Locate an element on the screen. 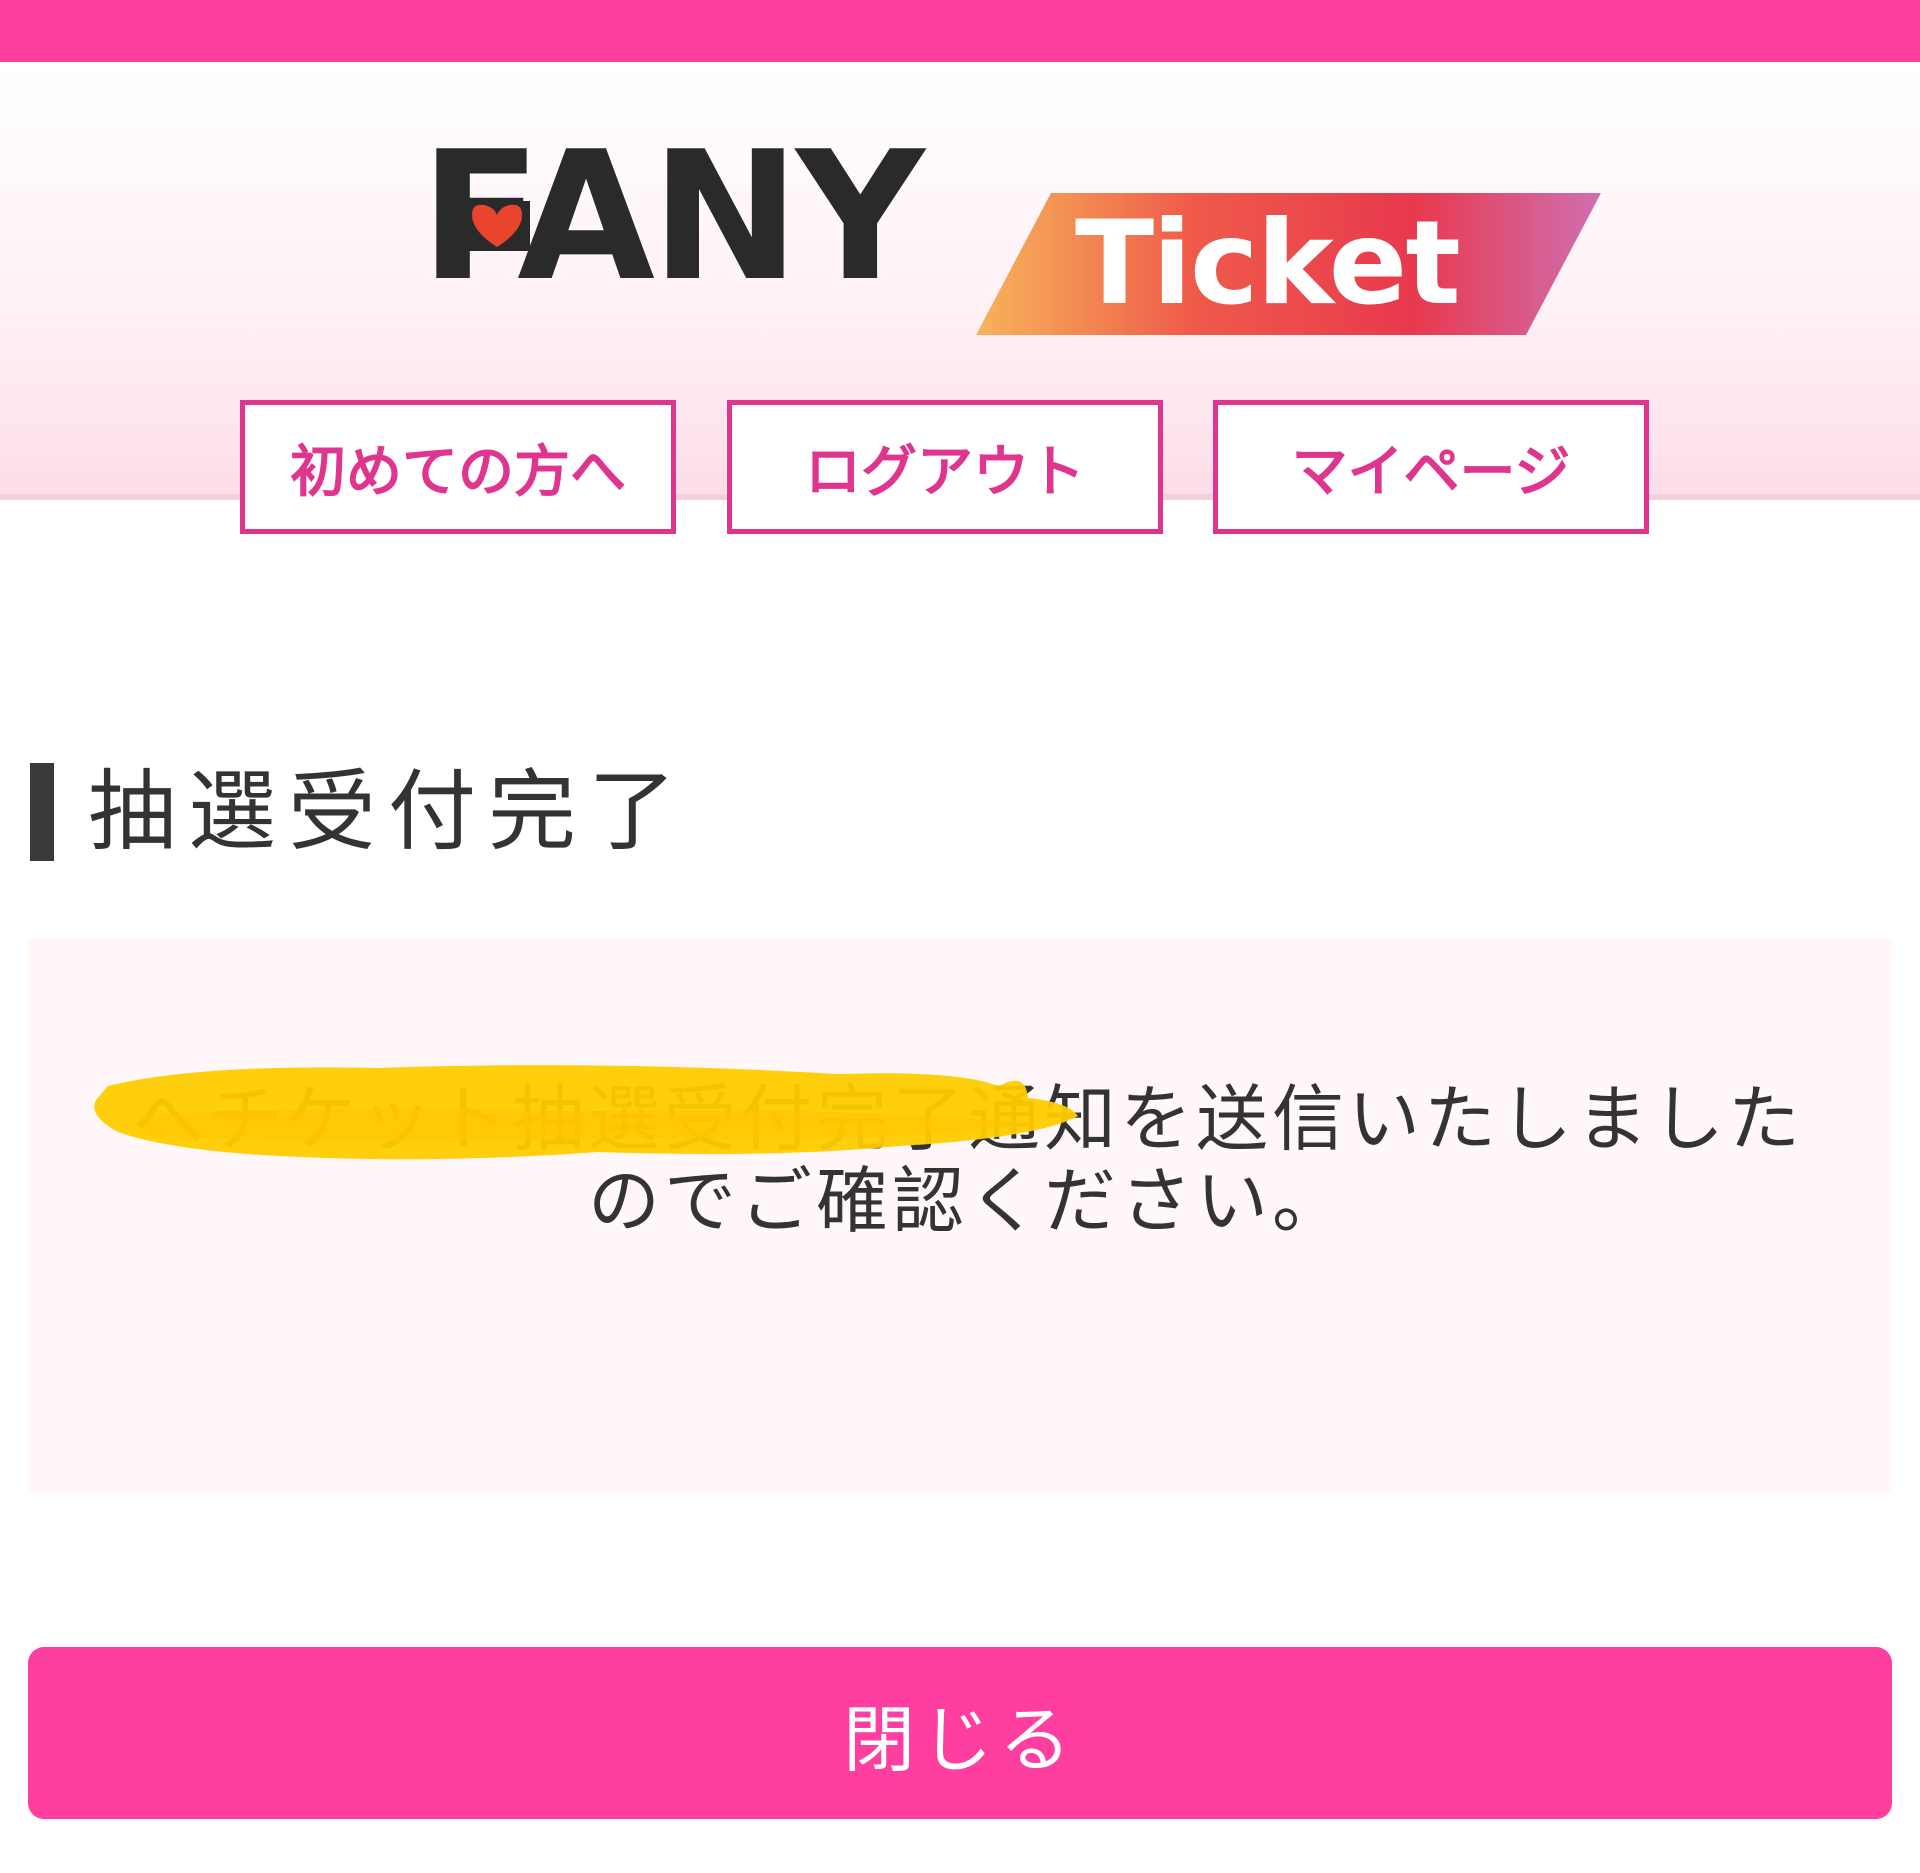  top-accent-bar is located at coordinates (960, 31).